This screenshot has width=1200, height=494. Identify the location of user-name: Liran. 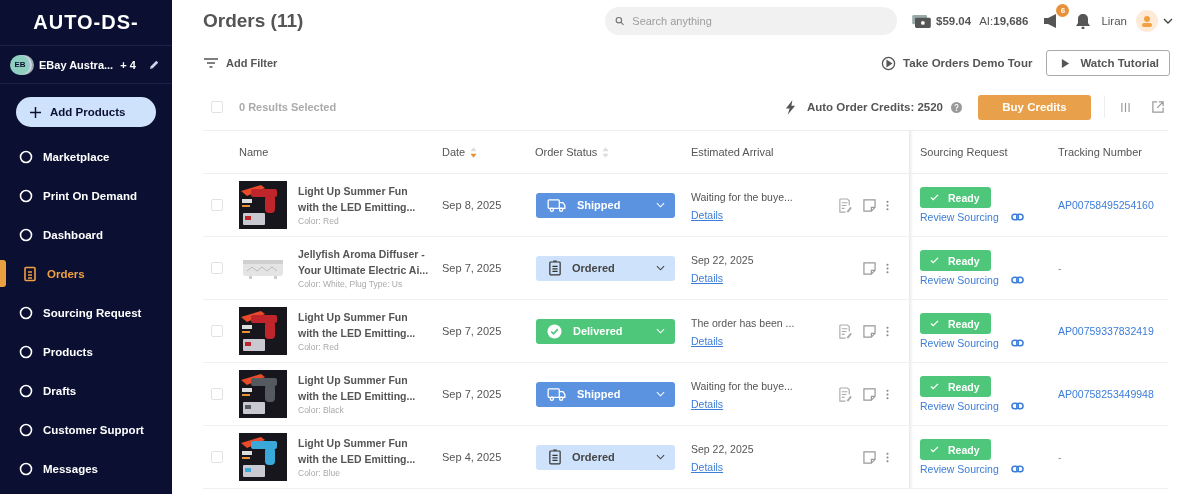
(1114, 21).